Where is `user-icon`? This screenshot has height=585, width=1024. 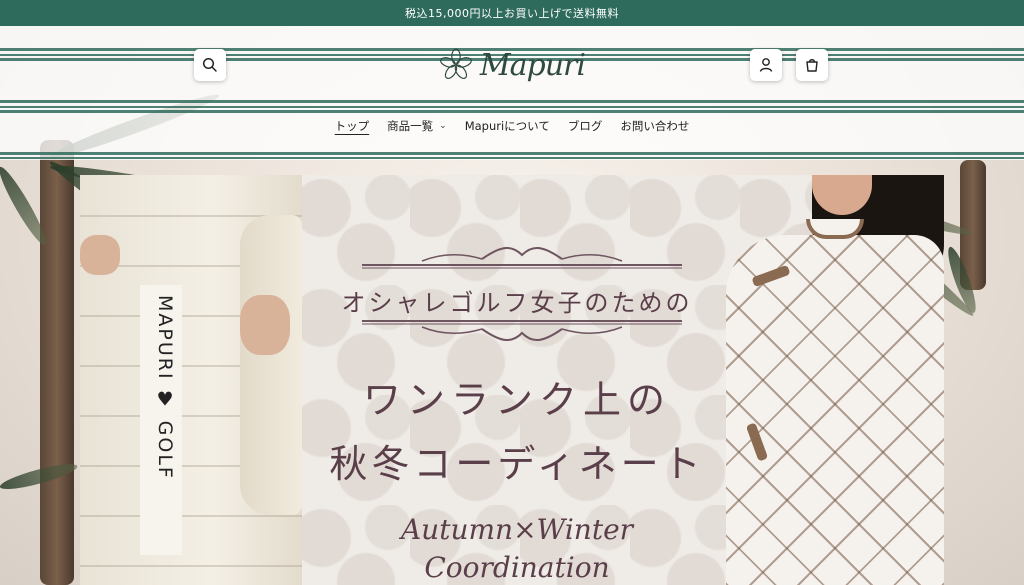 user-icon is located at coordinates (766, 65).